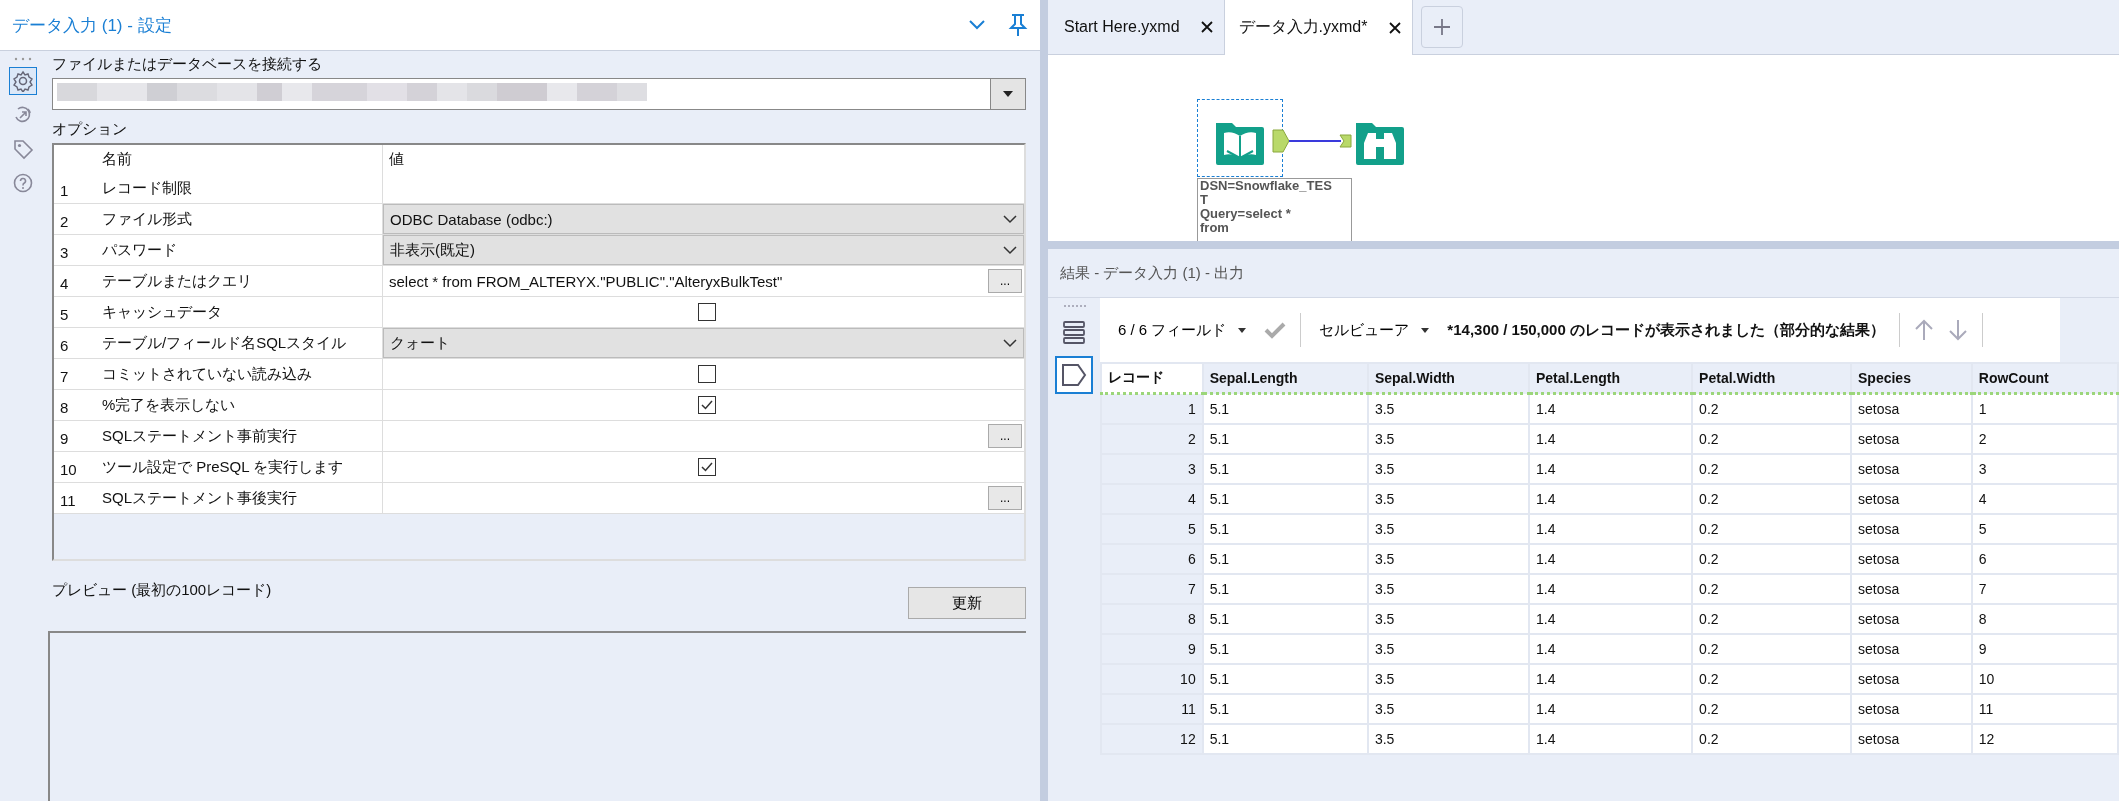 The width and height of the screenshot is (2119, 801). What do you see at coordinates (240, 188) in the screenshot?
I see `option-name: レコード制限` at bounding box center [240, 188].